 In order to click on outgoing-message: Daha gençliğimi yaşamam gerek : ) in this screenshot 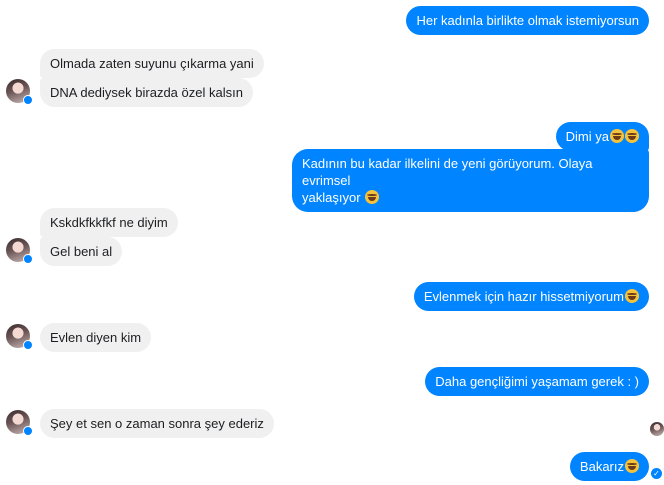, I will do `click(537, 381)`.